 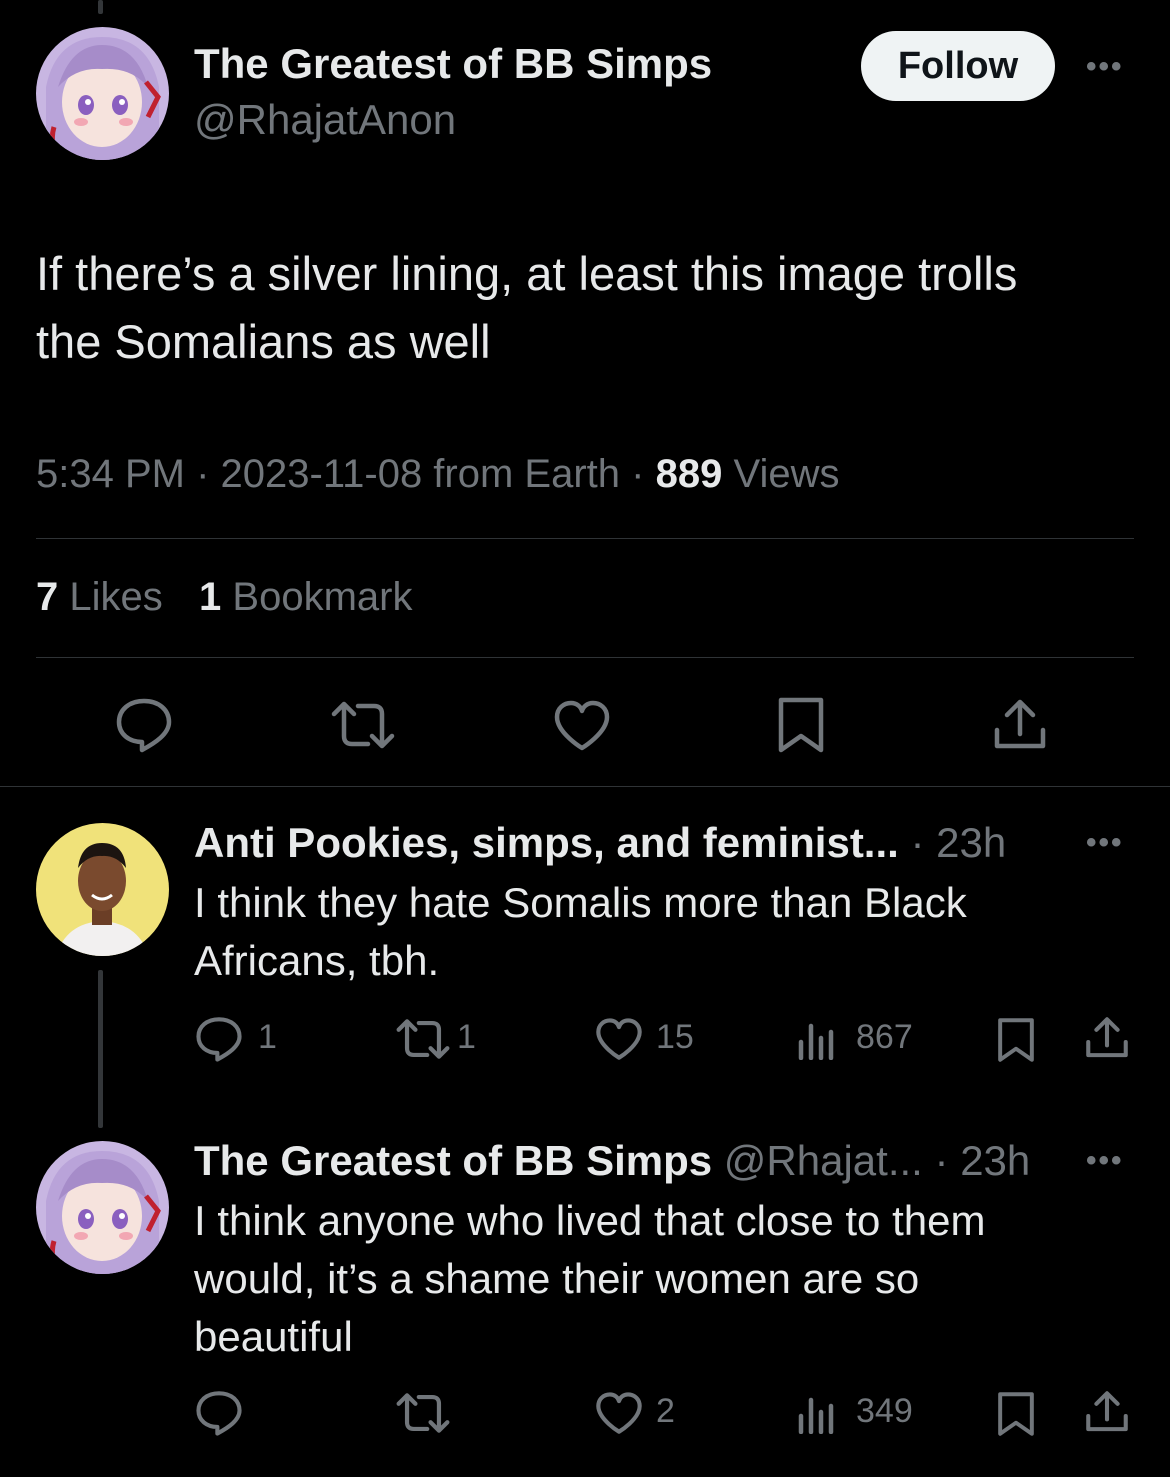 What do you see at coordinates (557, 1278) in the screenshot?
I see `reply-text-line: would, it’s a shame their women are so` at bounding box center [557, 1278].